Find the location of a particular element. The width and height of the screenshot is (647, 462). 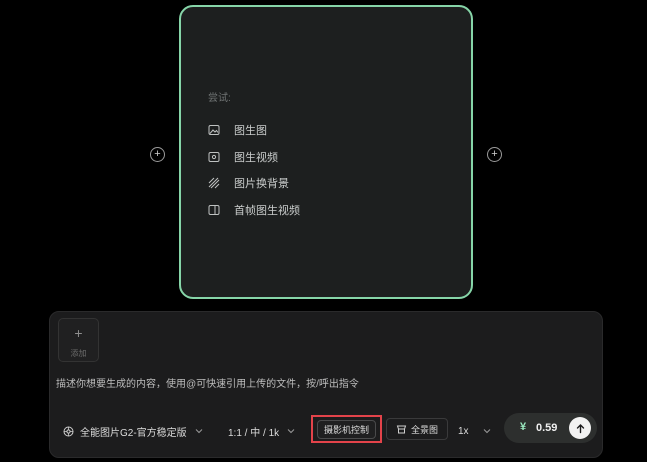

send-arrow-icon is located at coordinates (580, 428).